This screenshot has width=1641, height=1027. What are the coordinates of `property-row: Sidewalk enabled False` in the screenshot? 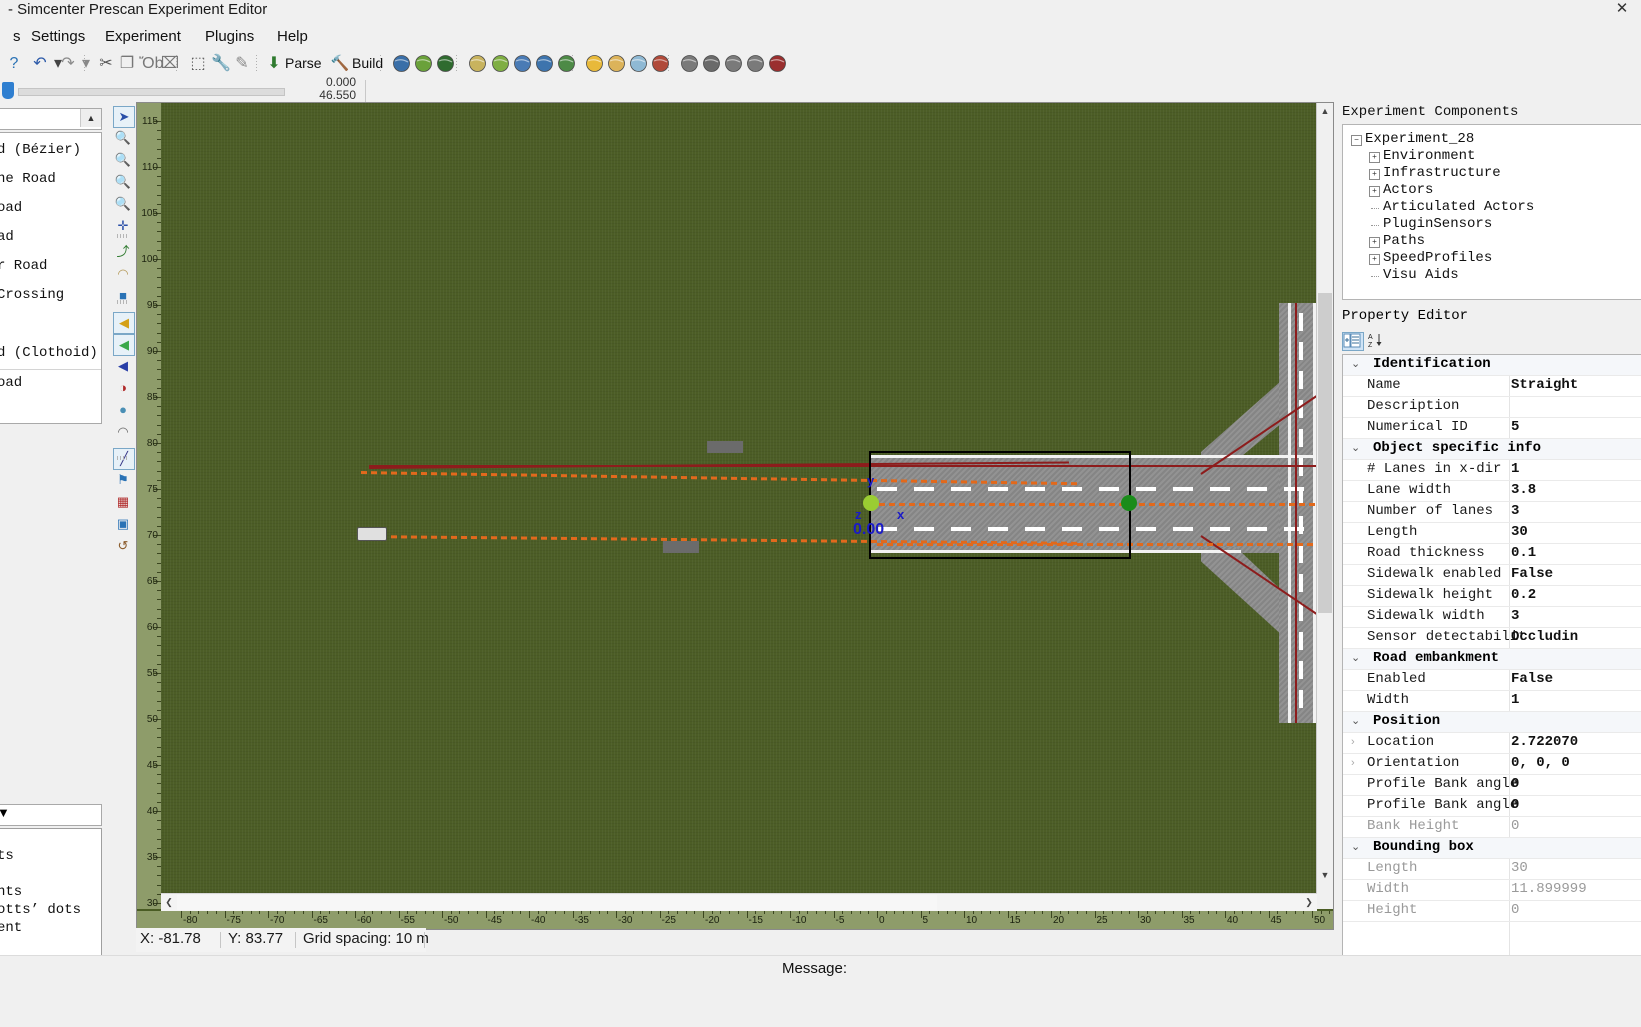 It's located at (1492, 575).